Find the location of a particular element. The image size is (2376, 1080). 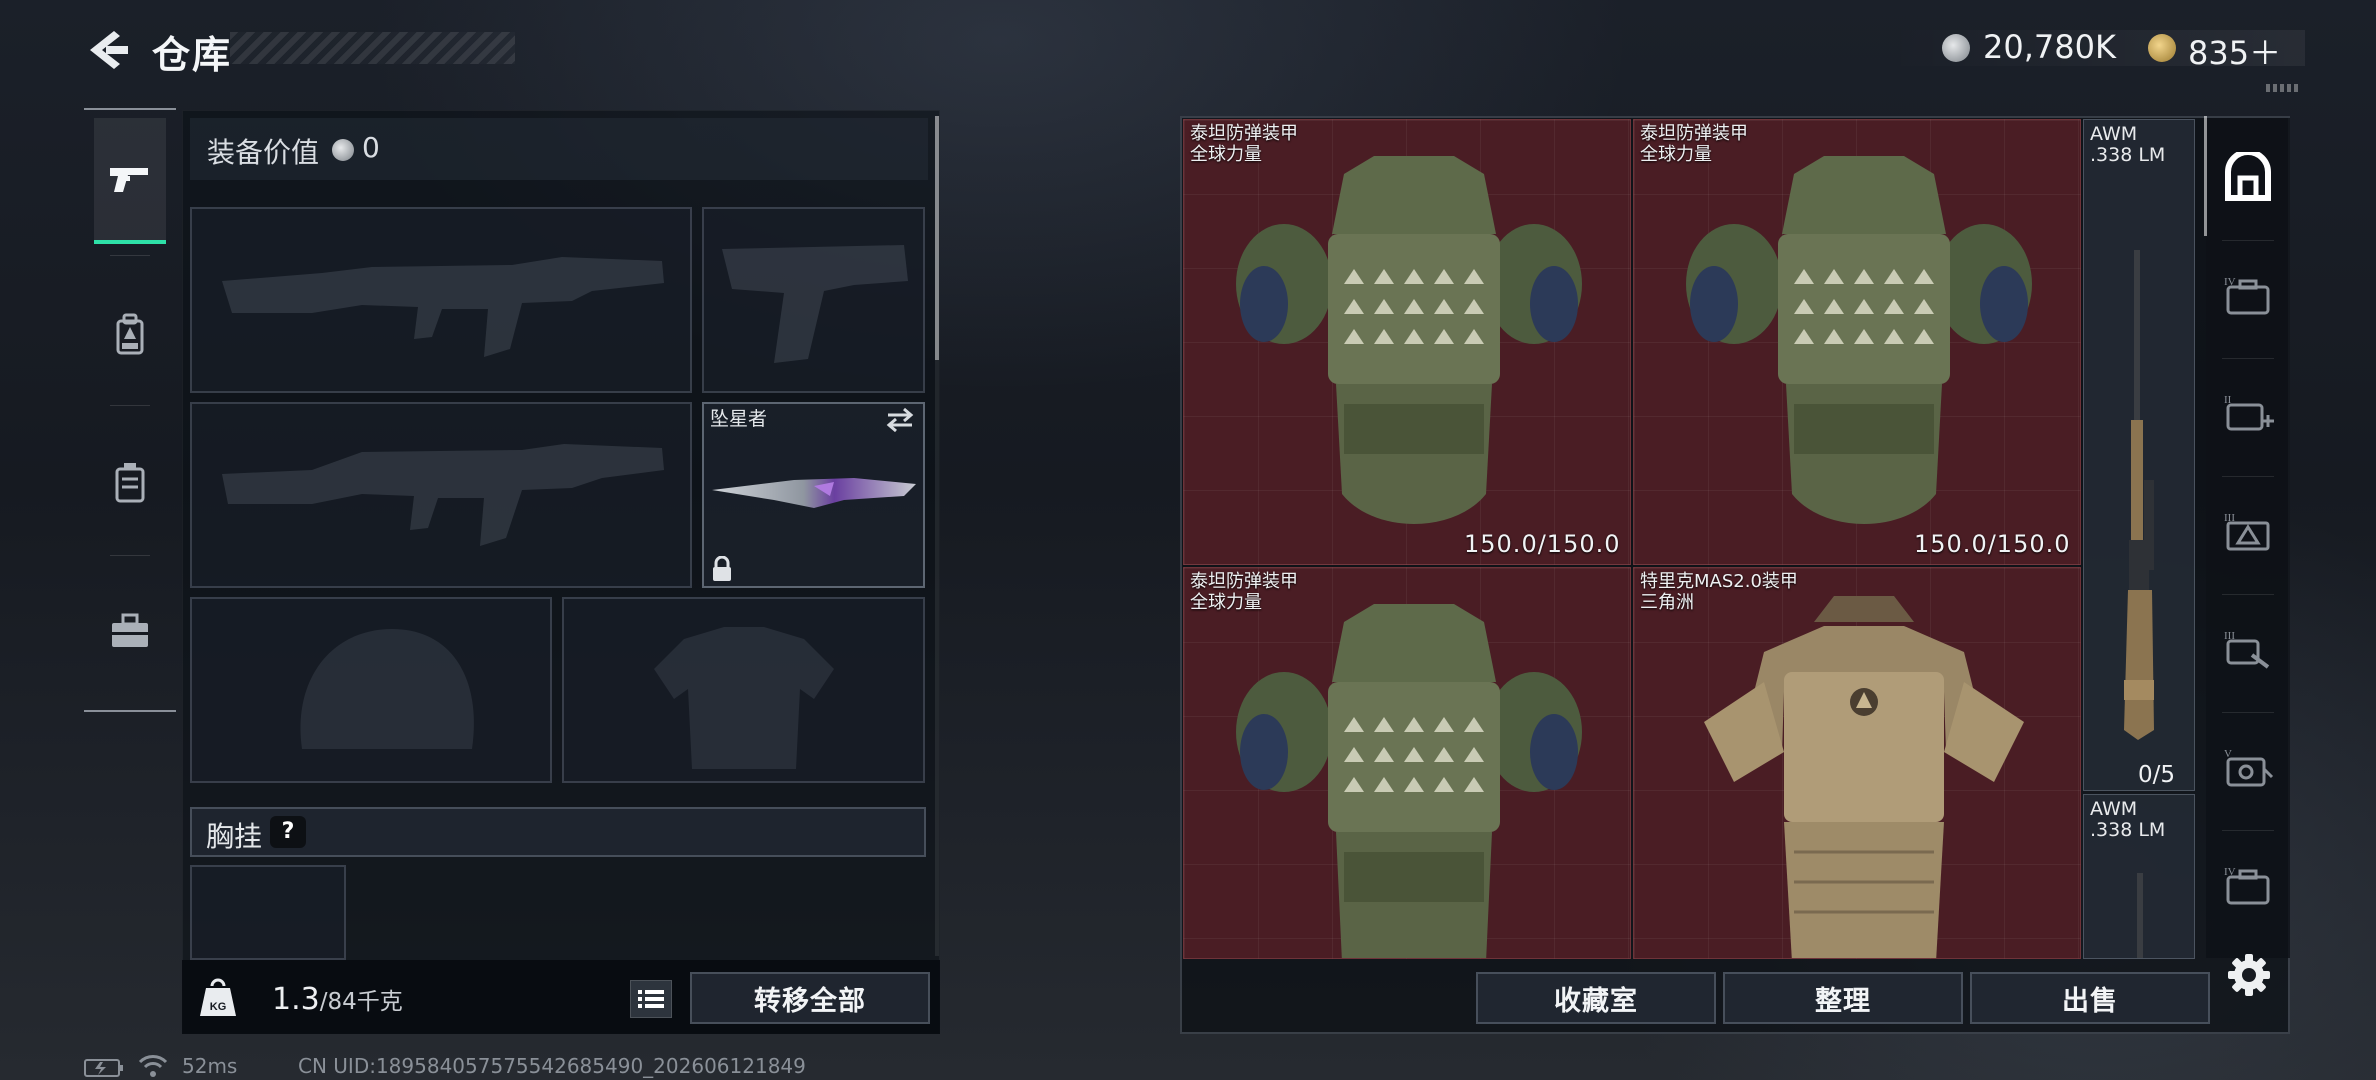

page-title: 仓库 is located at coordinates (192, 55).